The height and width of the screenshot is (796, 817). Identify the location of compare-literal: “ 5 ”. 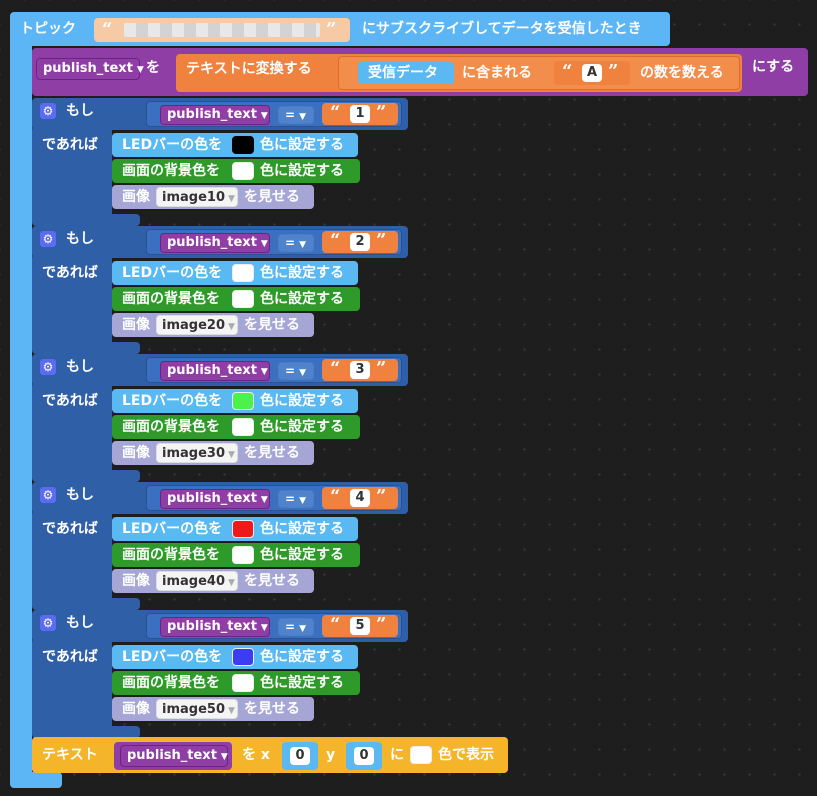
(360, 626).